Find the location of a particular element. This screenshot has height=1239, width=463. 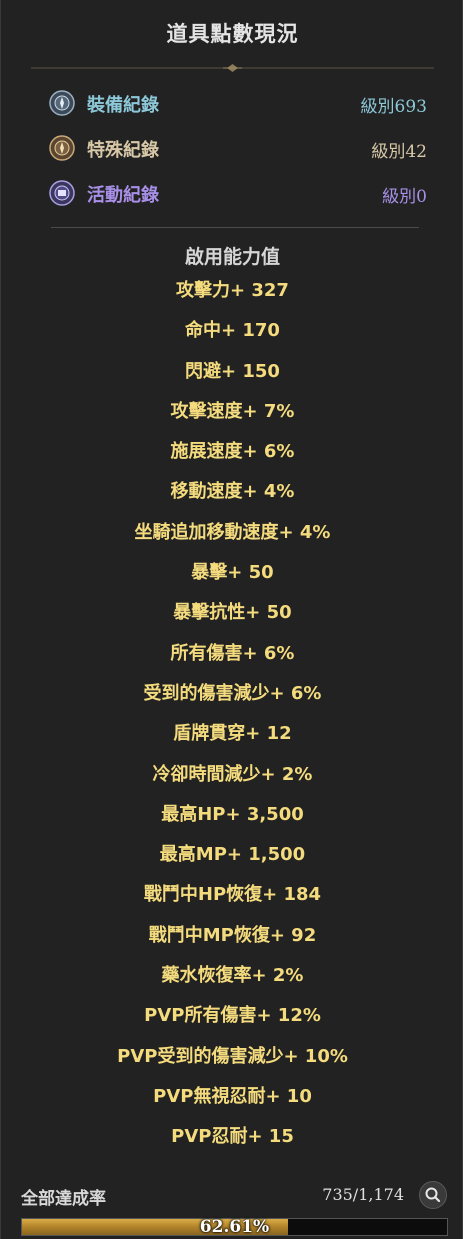

section-divider is located at coordinates (235, 227).